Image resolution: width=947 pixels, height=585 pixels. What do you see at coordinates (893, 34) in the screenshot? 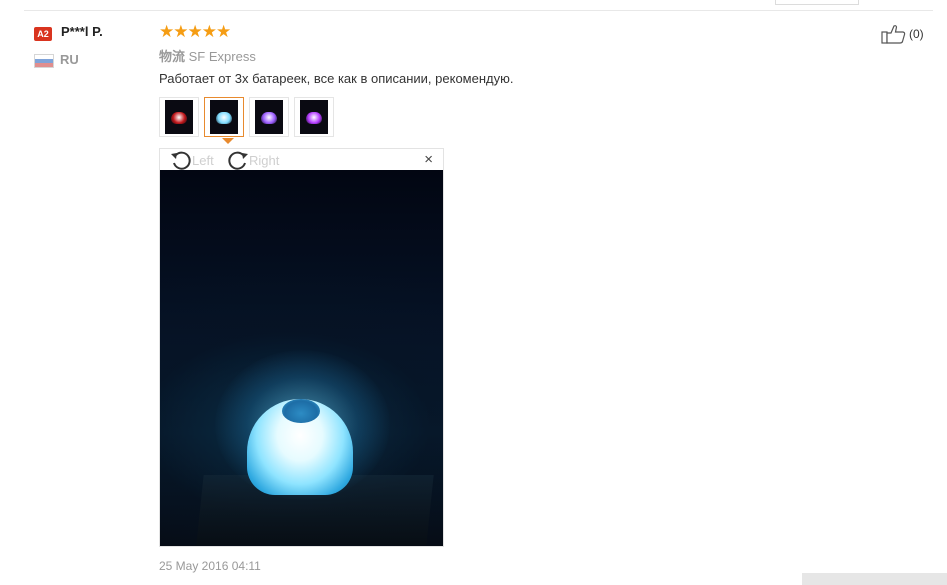
I see `thumbs-up-icon` at bounding box center [893, 34].